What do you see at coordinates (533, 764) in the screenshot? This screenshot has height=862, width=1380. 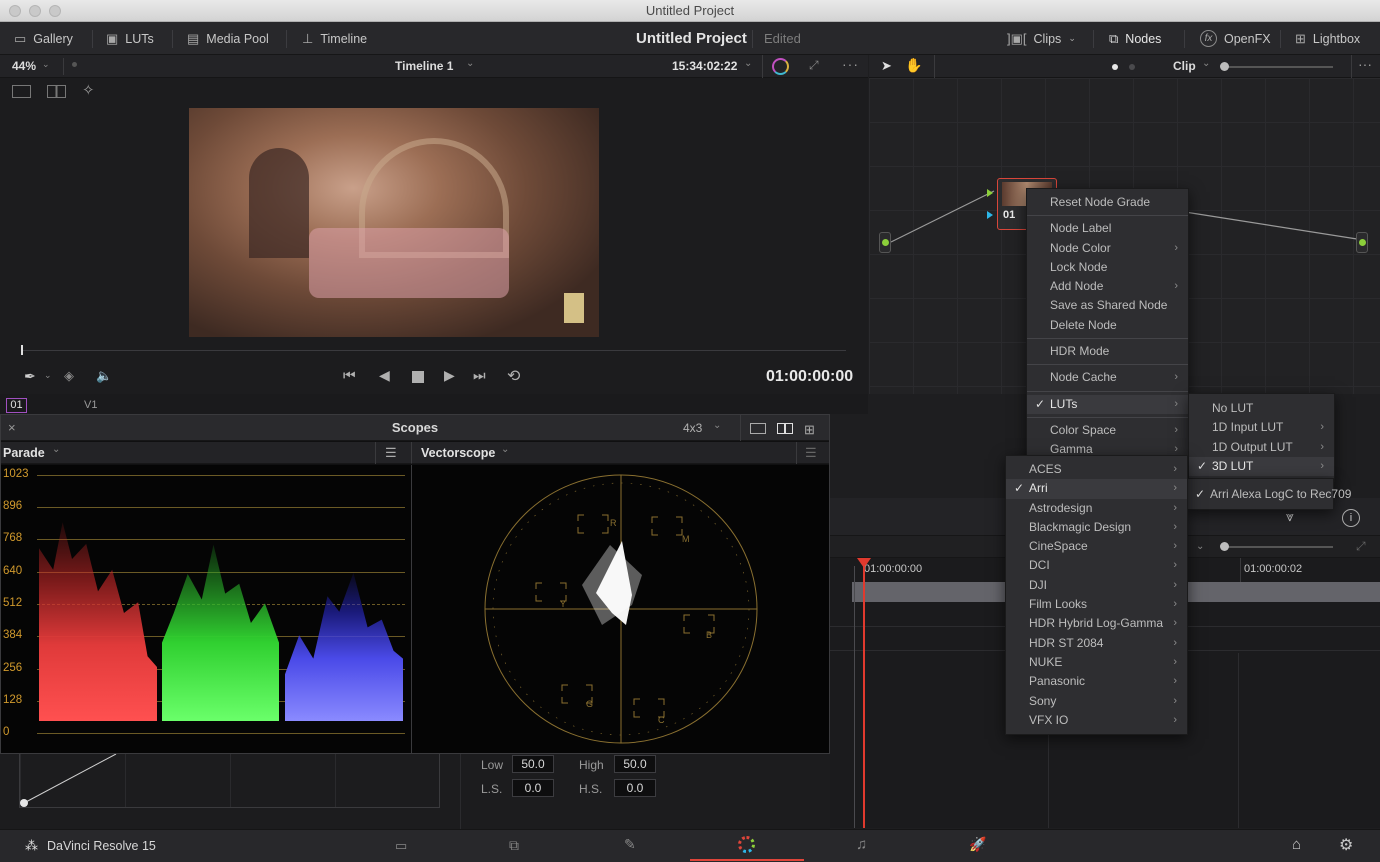 I see `low-field: 50.0` at bounding box center [533, 764].